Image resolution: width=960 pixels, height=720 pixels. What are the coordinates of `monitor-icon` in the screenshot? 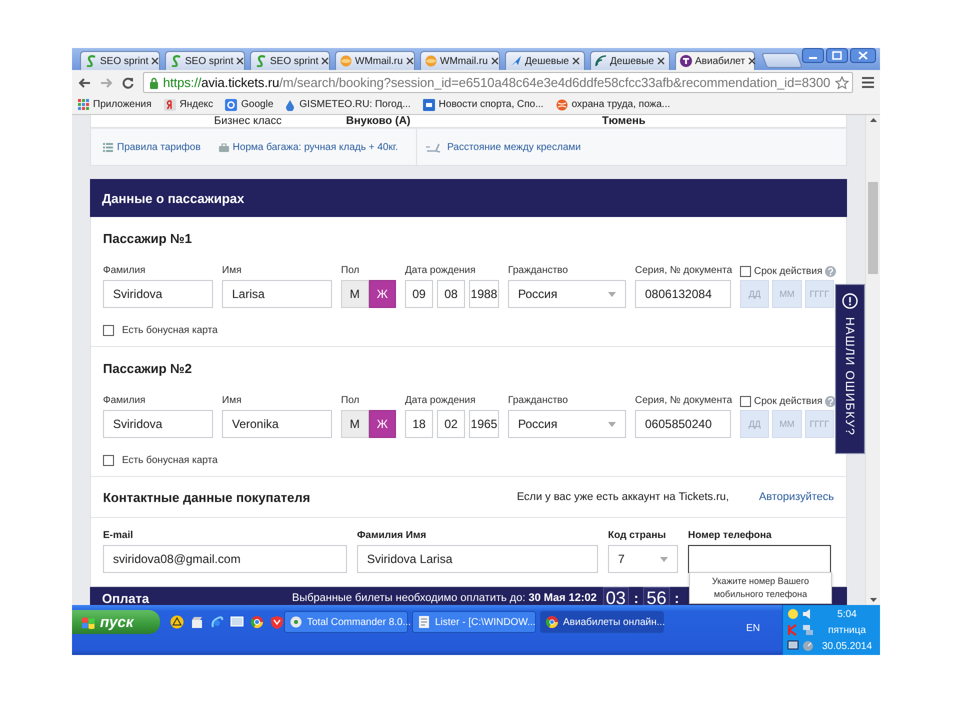 It's located at (793, 646).